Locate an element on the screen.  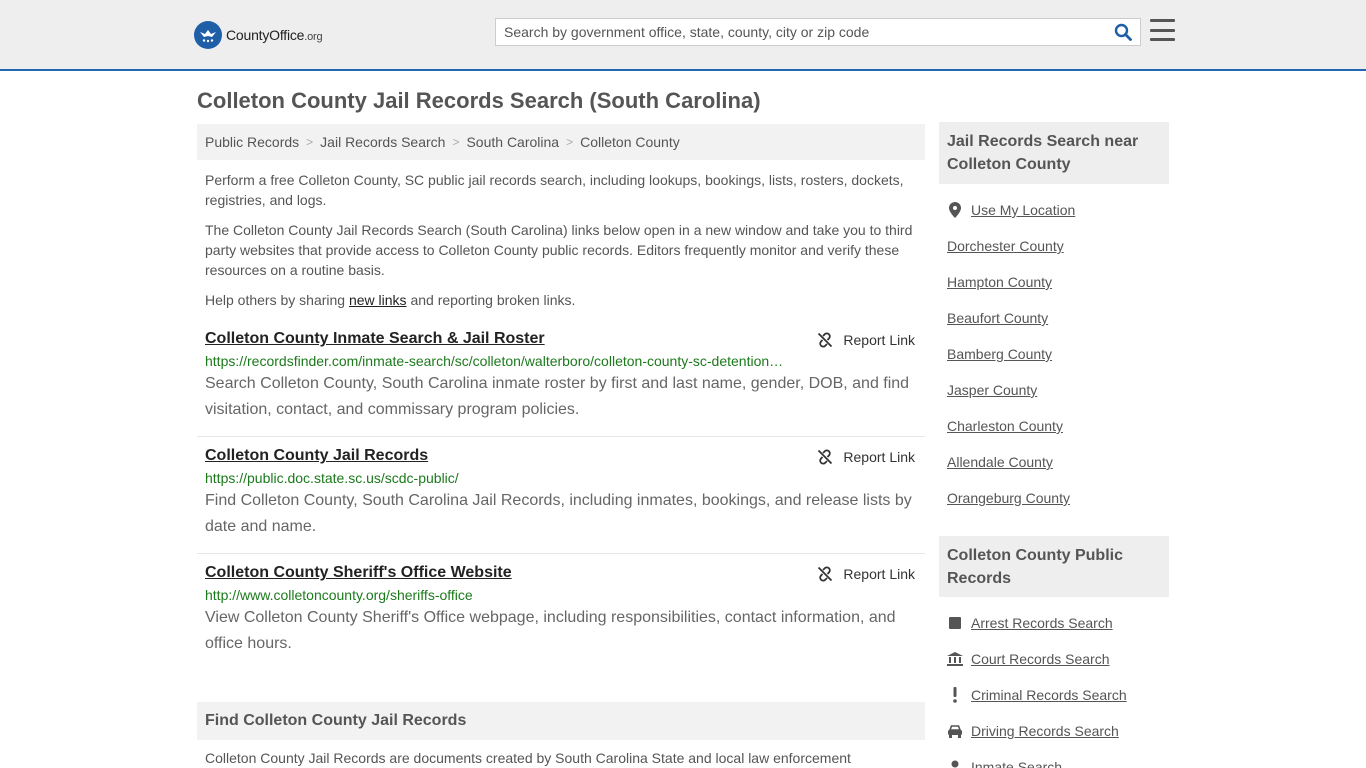
inmate-search-link: Inmate Search is located at coordinates (1016, 763).